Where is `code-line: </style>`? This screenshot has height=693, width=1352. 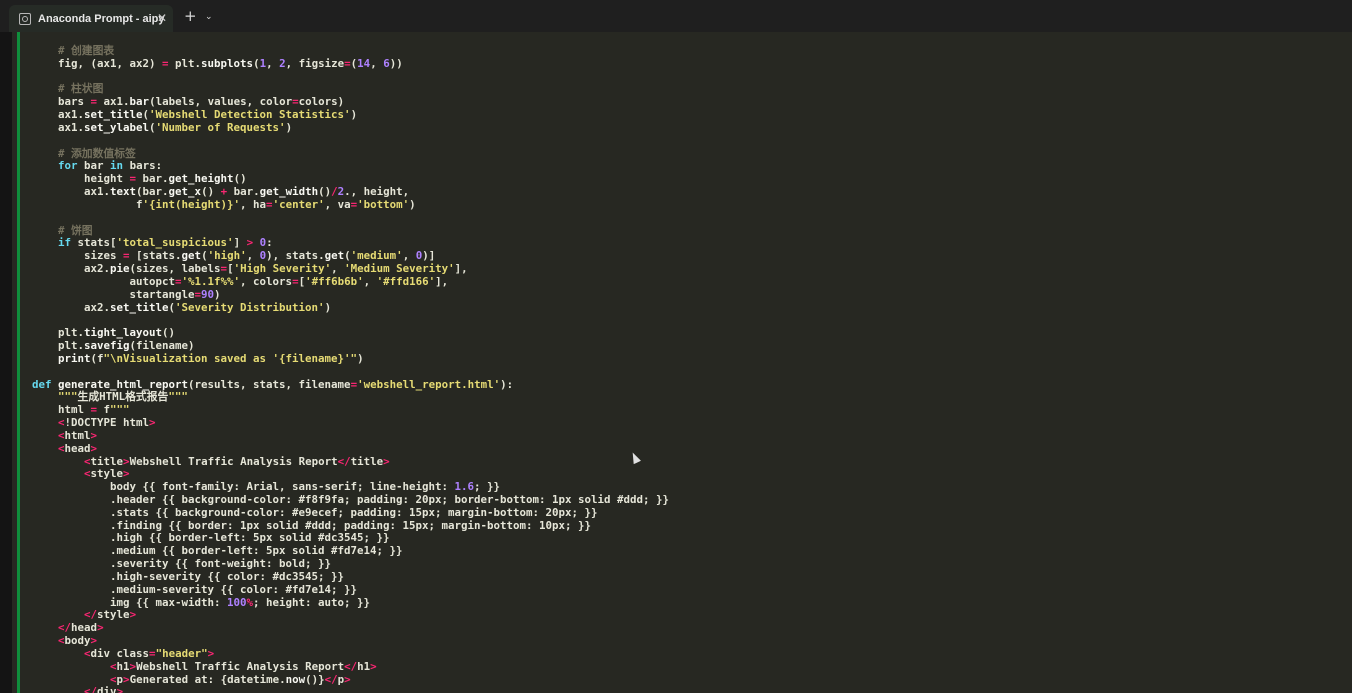
code-line: </style> is located at coordinates (110, 615).